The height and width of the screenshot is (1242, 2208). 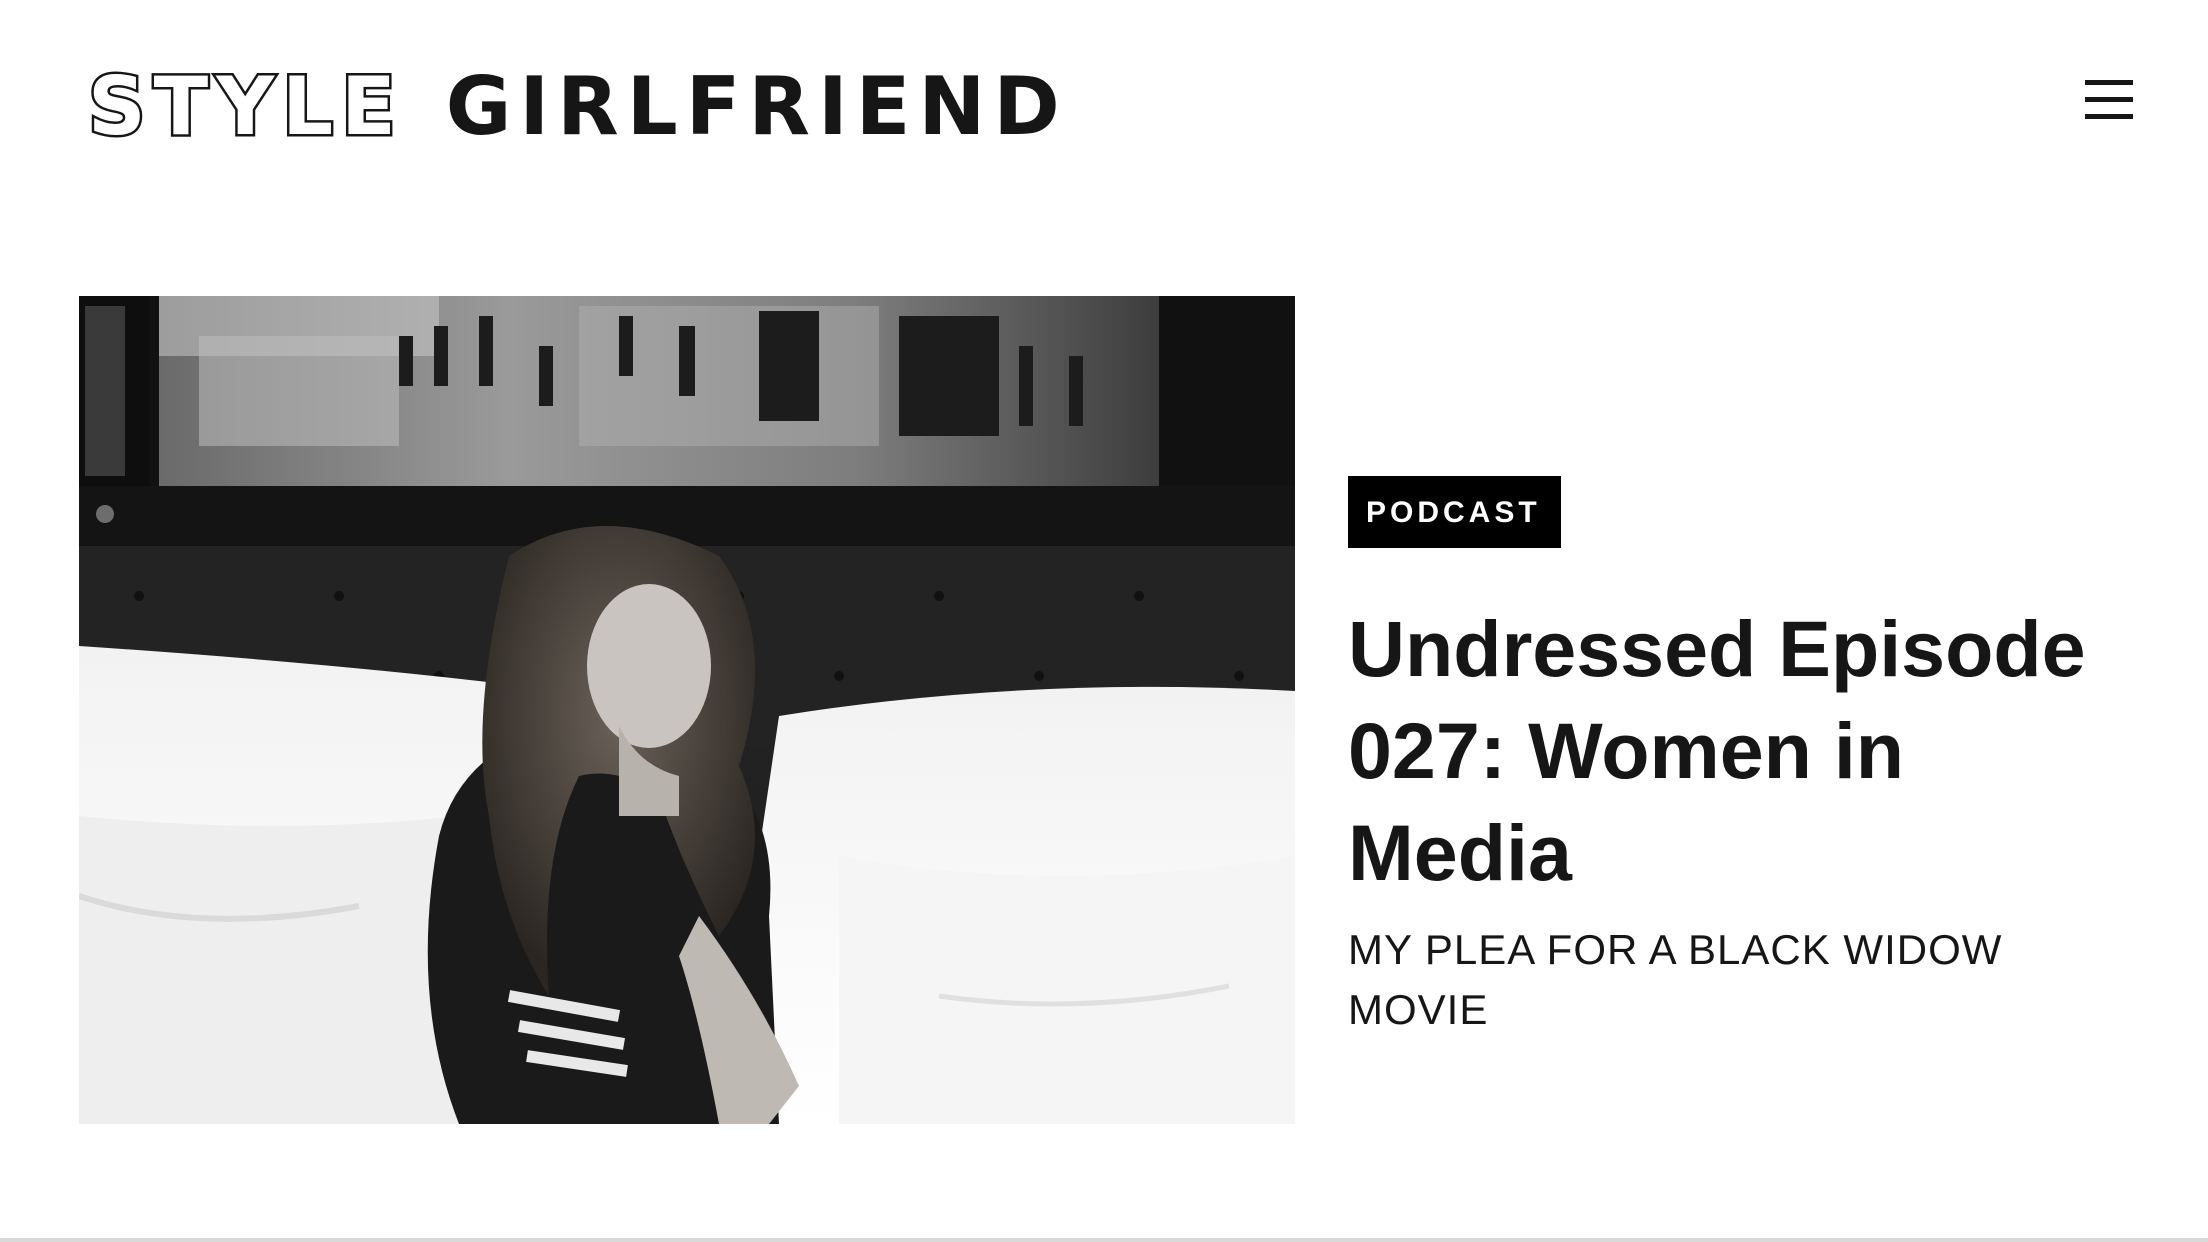 I want to click on article-subtitle: MY PLEA FOR A BLACK WIDOW MOVIE, so click(x=1675, y=979).